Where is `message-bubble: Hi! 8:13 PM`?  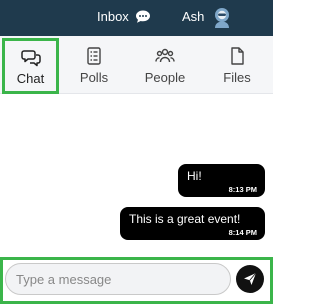 message-bubble: Hi! 8:13 PM is located at coordinates (221, 180).